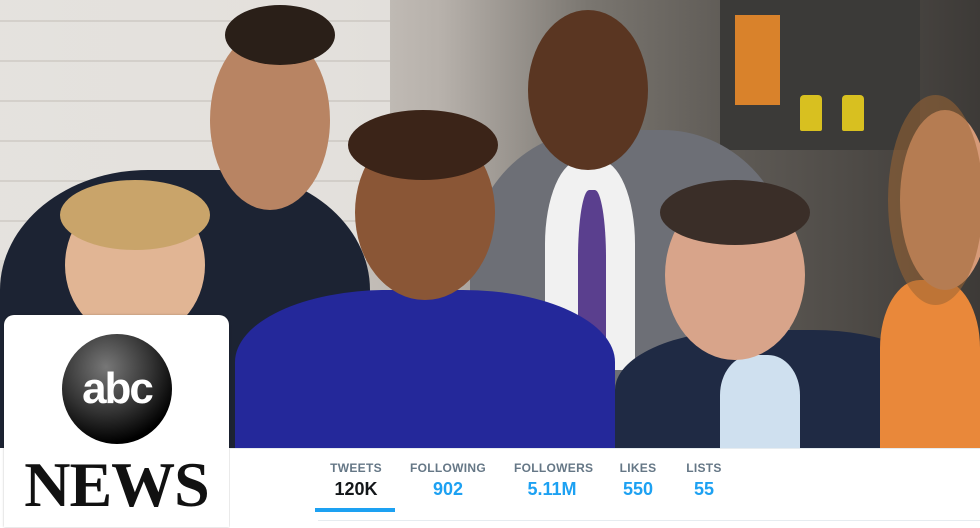  What do you see at coordinates (448, 468) in the screenshot?
I see `stat-label: FOLLOWING` at bounding box center [448, 468].